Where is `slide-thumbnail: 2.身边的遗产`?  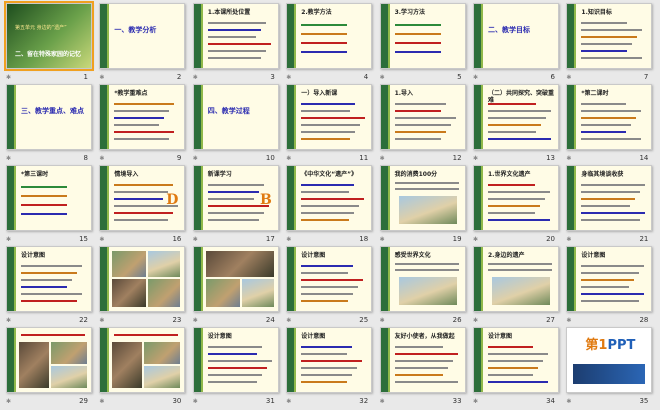 slide-thumbnail: 2.身边的遗产 is located at coordinates (516, 279).